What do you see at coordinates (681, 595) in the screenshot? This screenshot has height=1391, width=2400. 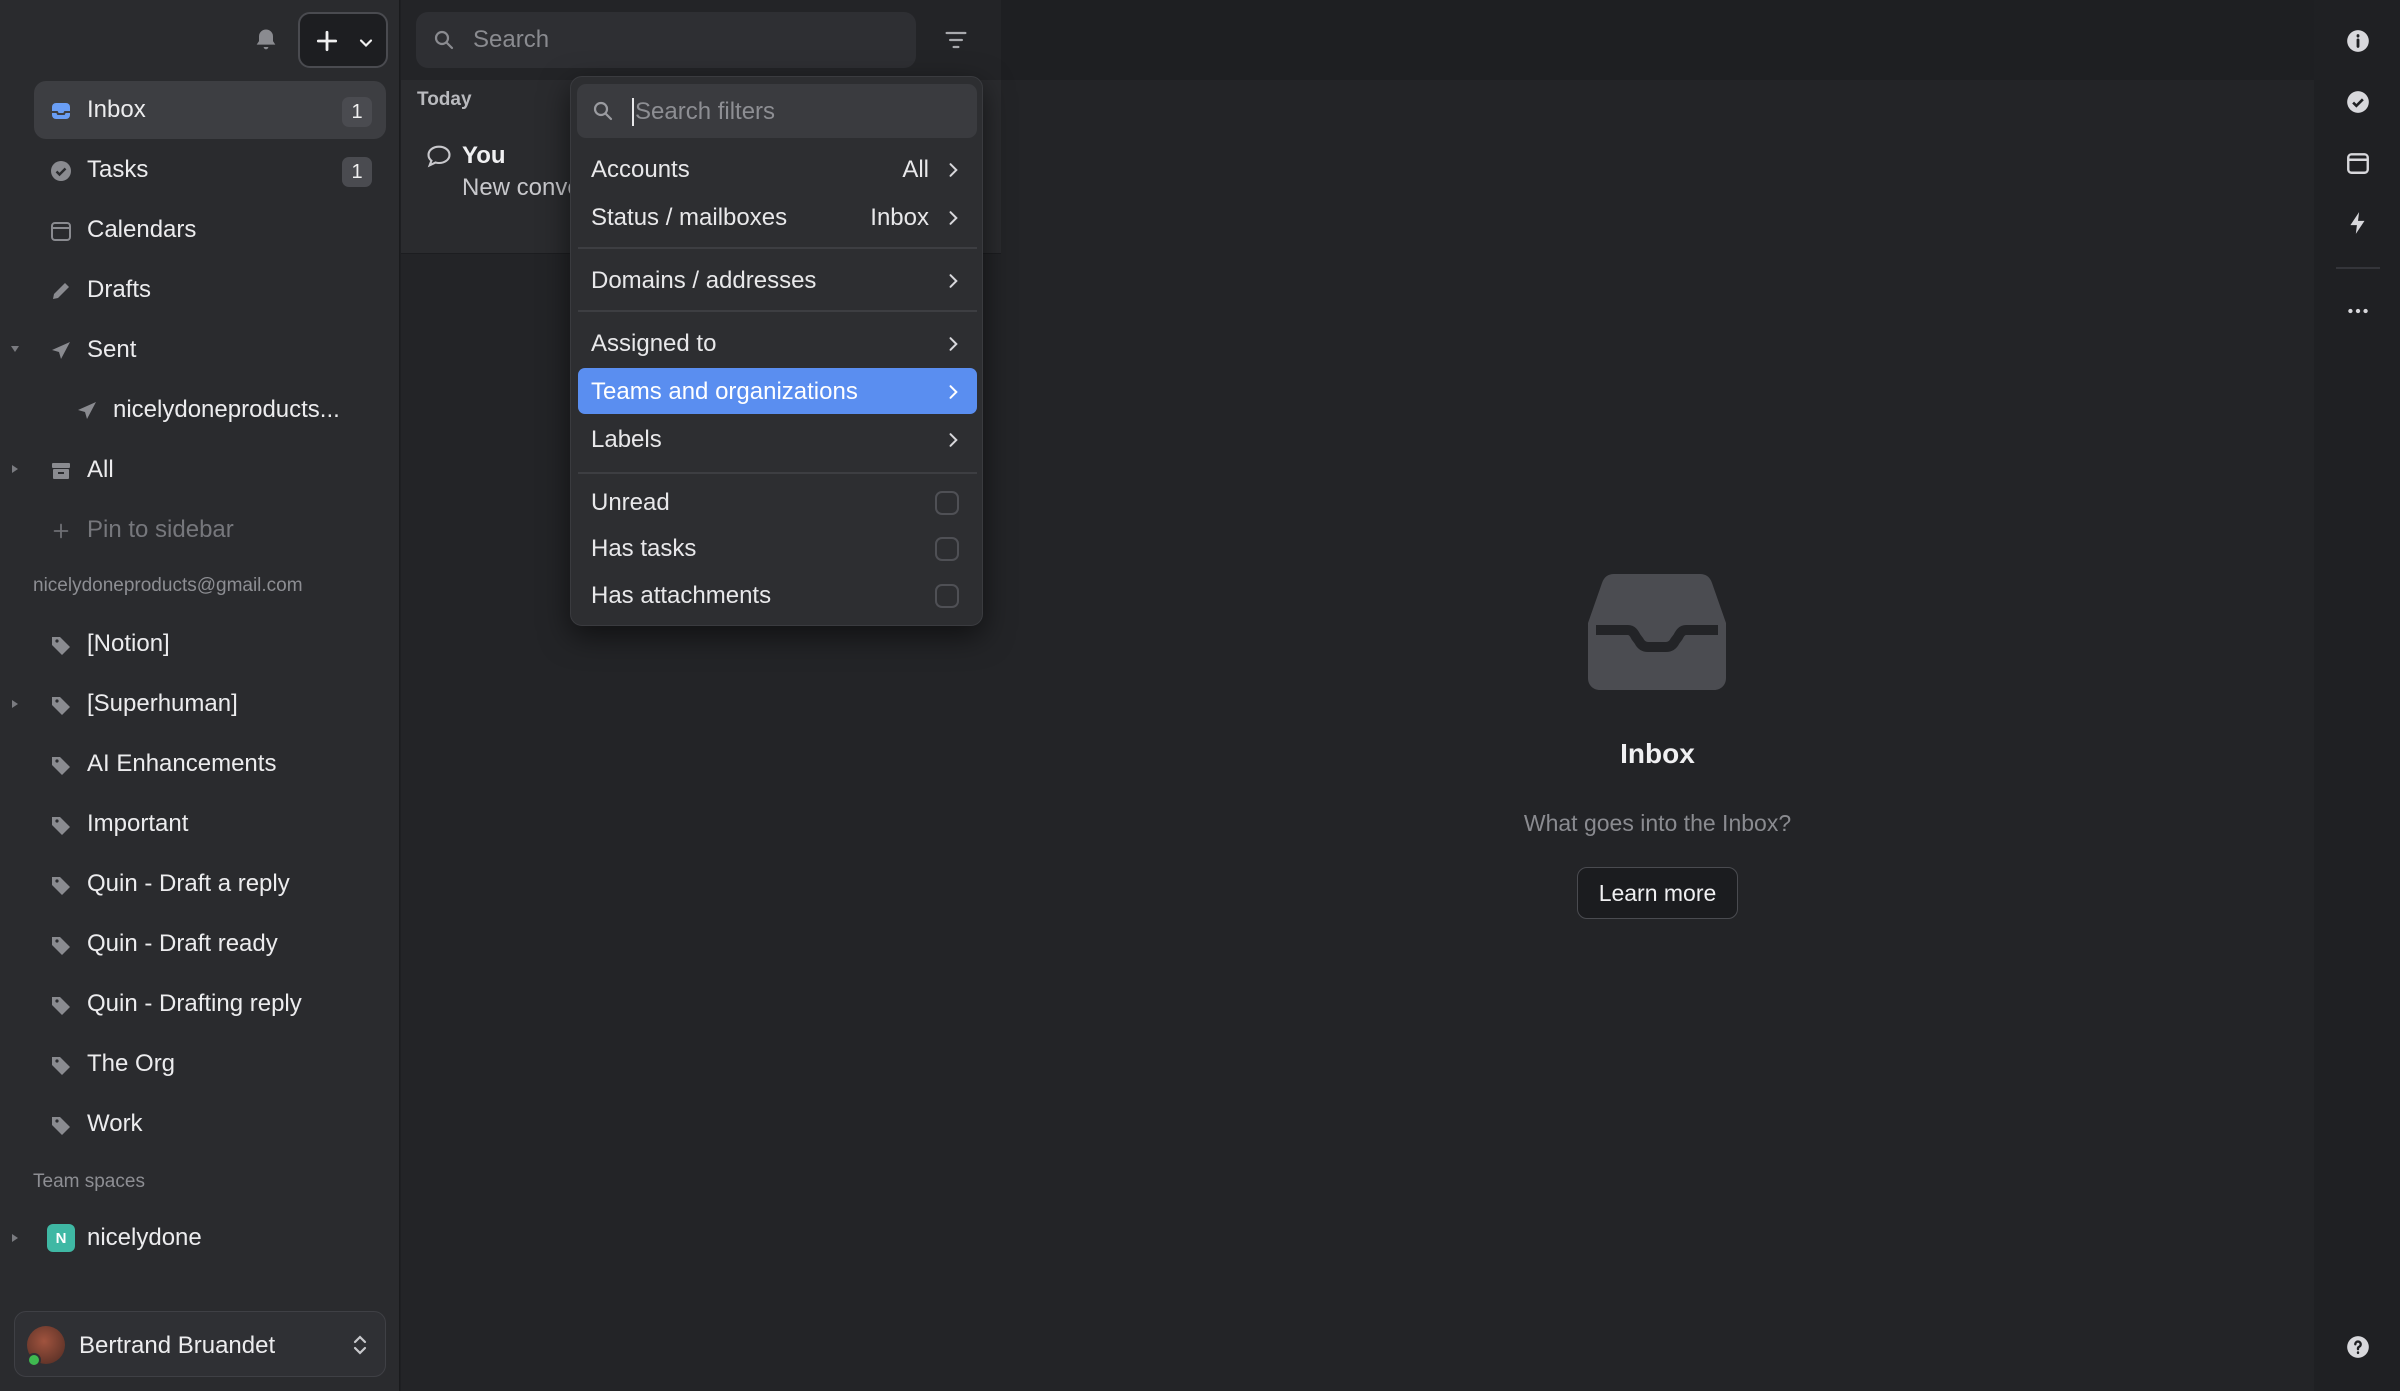 I see `filter-check-label: Has attachments` at bounding box center [681, 595].